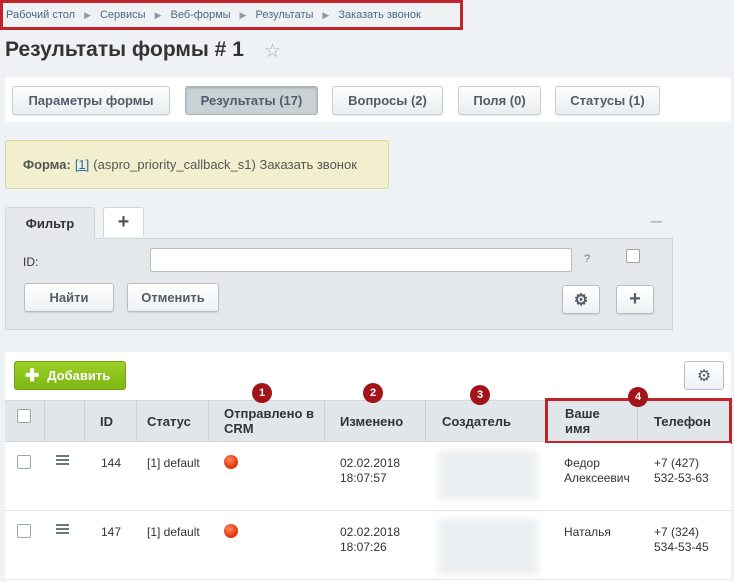  I want to click on list-settings-button: ⚙, so click(704, 375).